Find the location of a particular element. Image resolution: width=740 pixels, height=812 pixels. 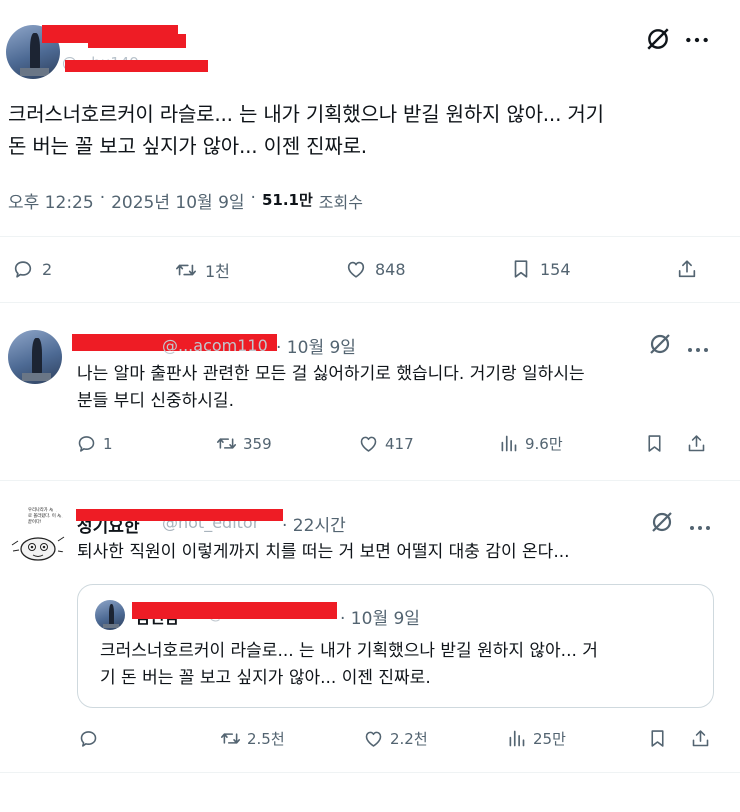

reply2-time: · 22시간 is located at coordinates (314, 523).